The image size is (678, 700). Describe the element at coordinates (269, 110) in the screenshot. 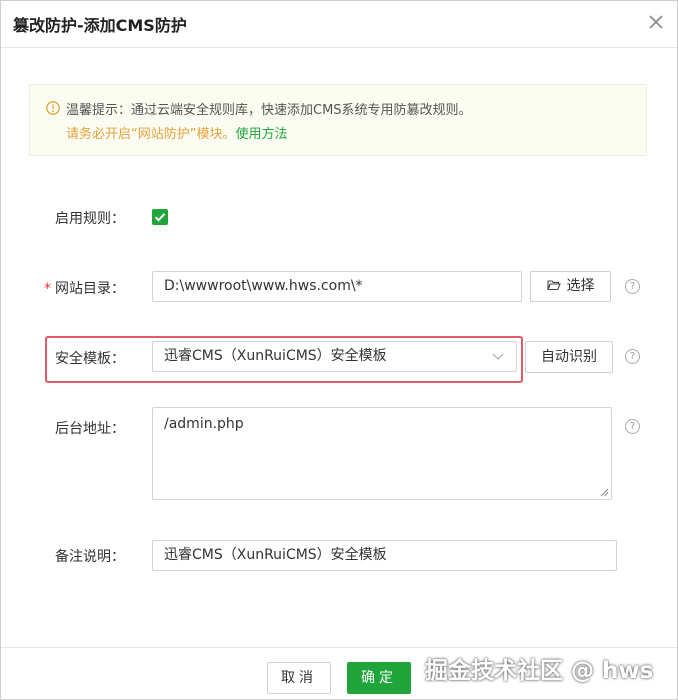

I see `tip-text: 温馨提示：通过云端安全规则库，快速添加CMS系统专用防篡改规则。` at that location.